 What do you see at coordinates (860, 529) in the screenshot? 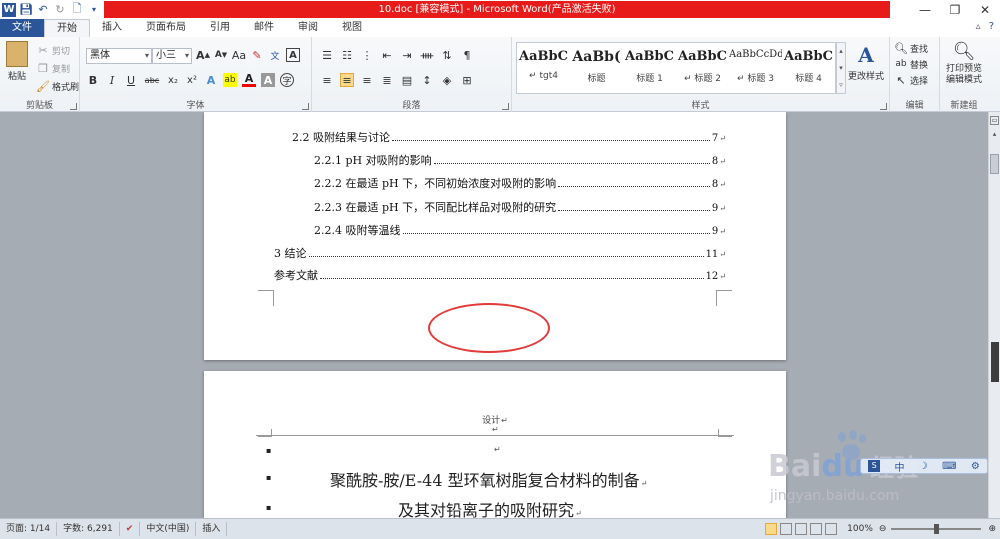
I see `zoom-level: 100%` at bounding box center [860, 529].